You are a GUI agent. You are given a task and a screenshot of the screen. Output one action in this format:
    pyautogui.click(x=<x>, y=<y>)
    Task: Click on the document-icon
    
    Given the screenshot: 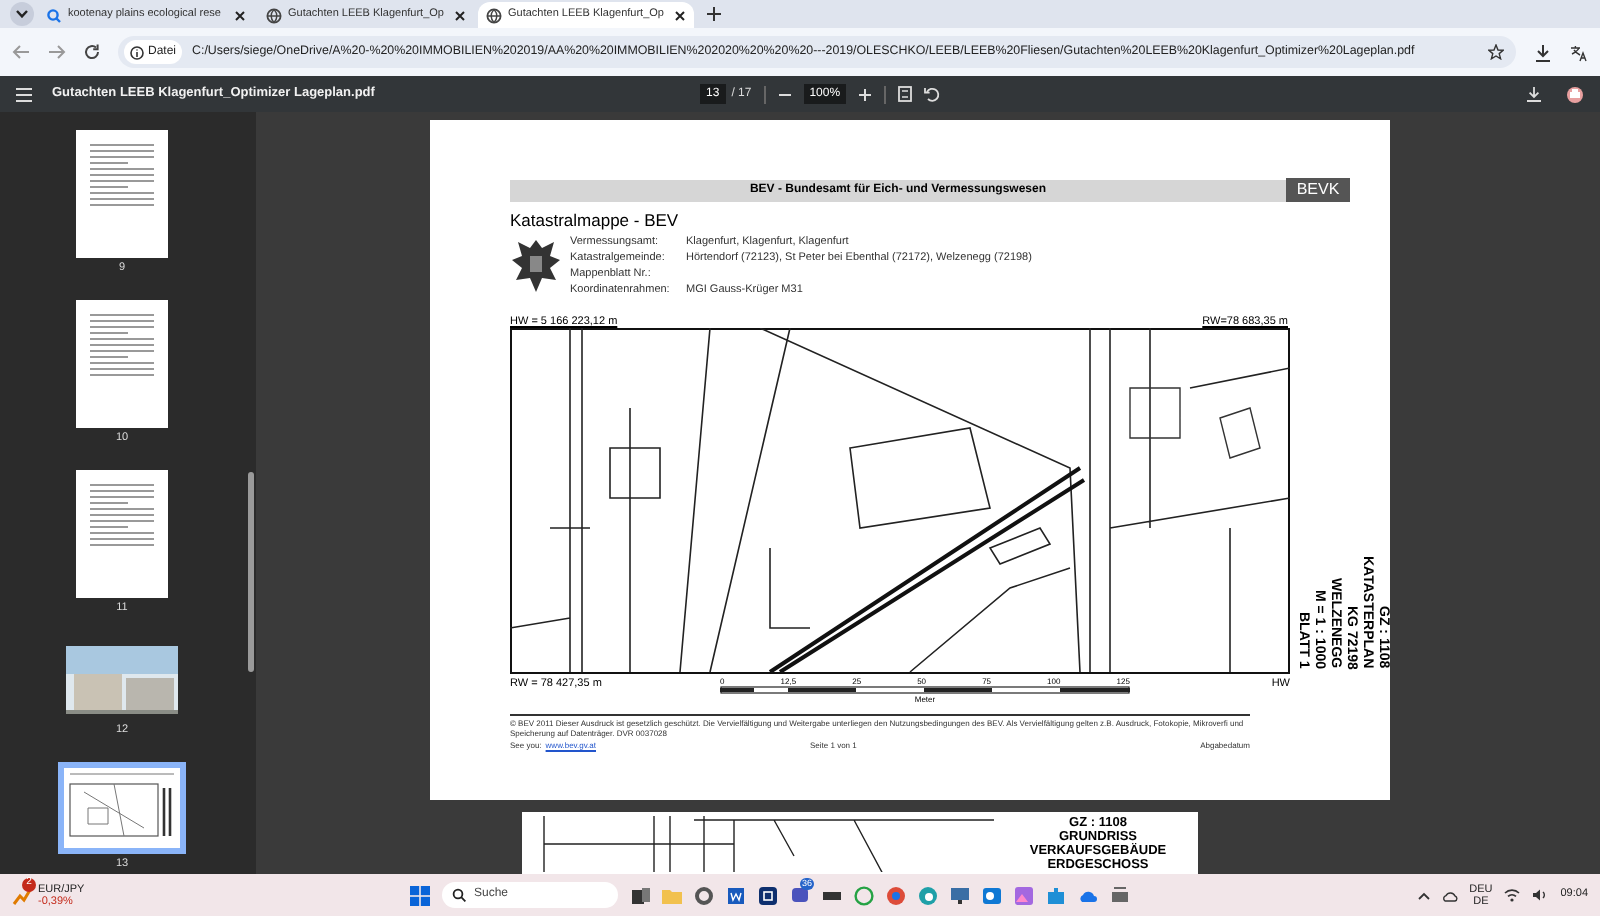 What is the action you would take?
    pyautogui.click(x=736, y=895)
    